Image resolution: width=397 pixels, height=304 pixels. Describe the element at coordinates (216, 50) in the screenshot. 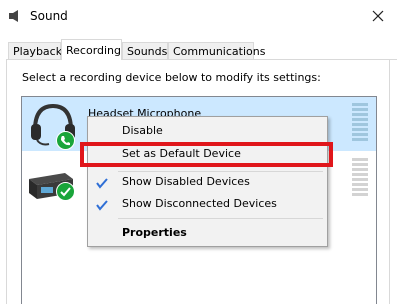

I see `tab-communications: Communications` at that location.